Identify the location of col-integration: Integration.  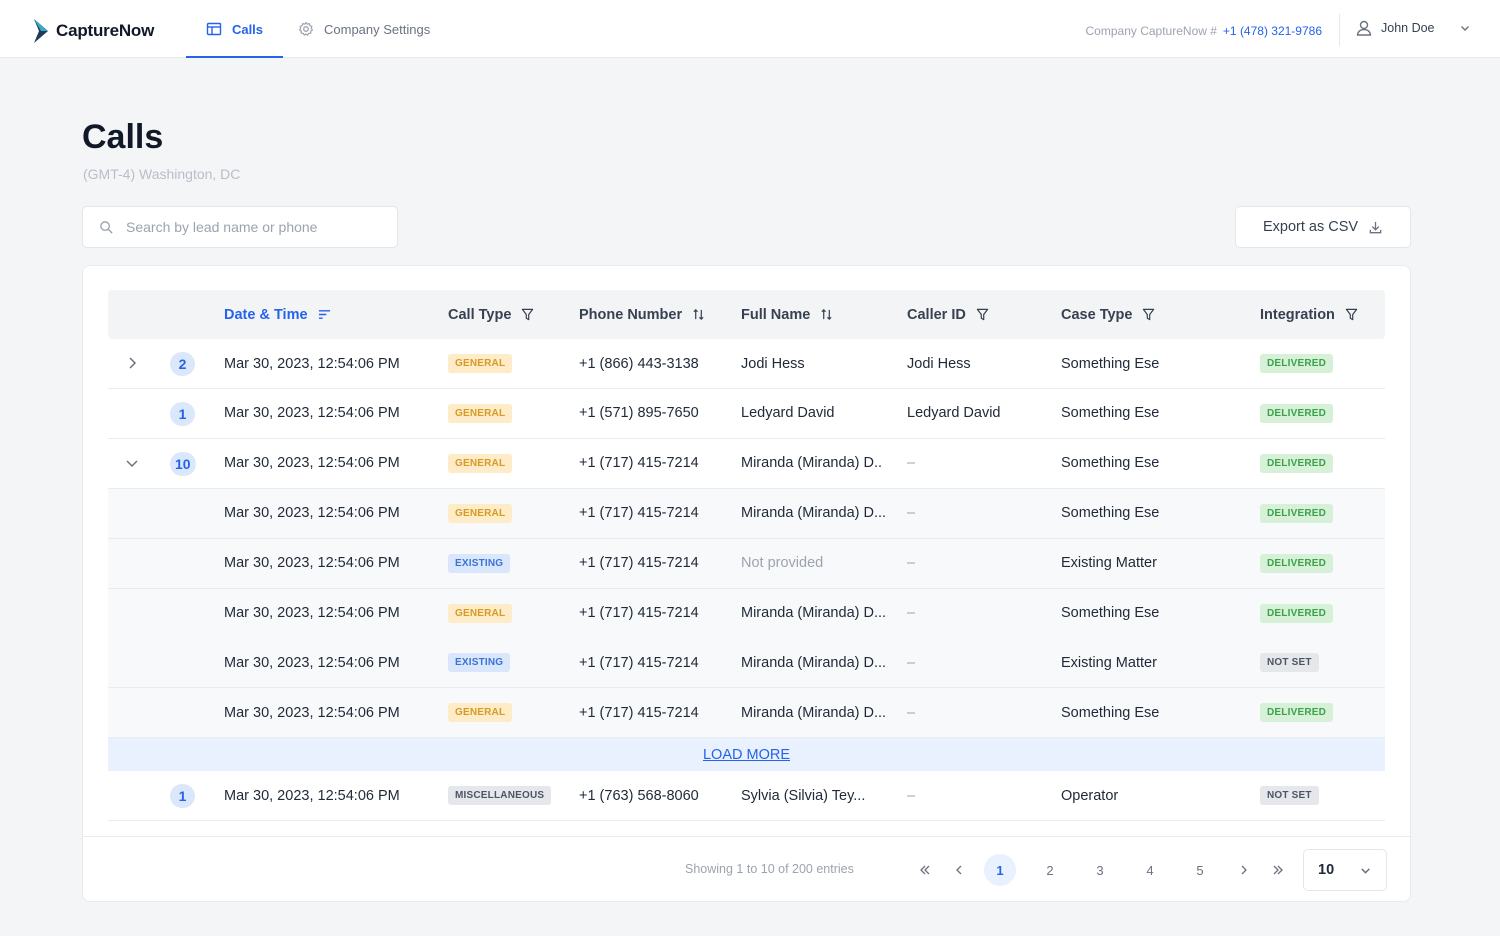
(1309, 314).